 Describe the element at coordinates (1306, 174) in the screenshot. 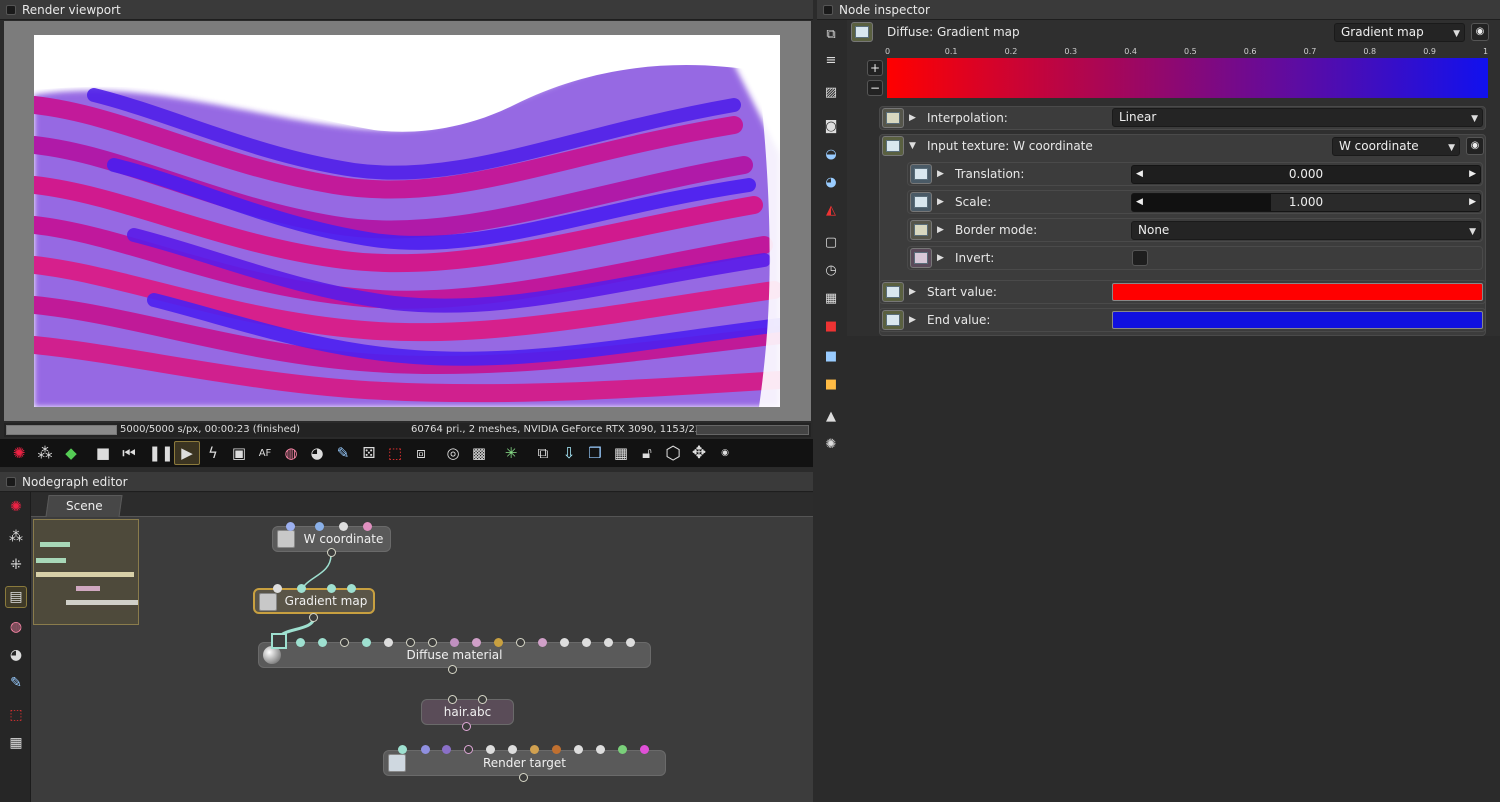

I see `translation-slider: ◀ 0.000 ▶` at that location.